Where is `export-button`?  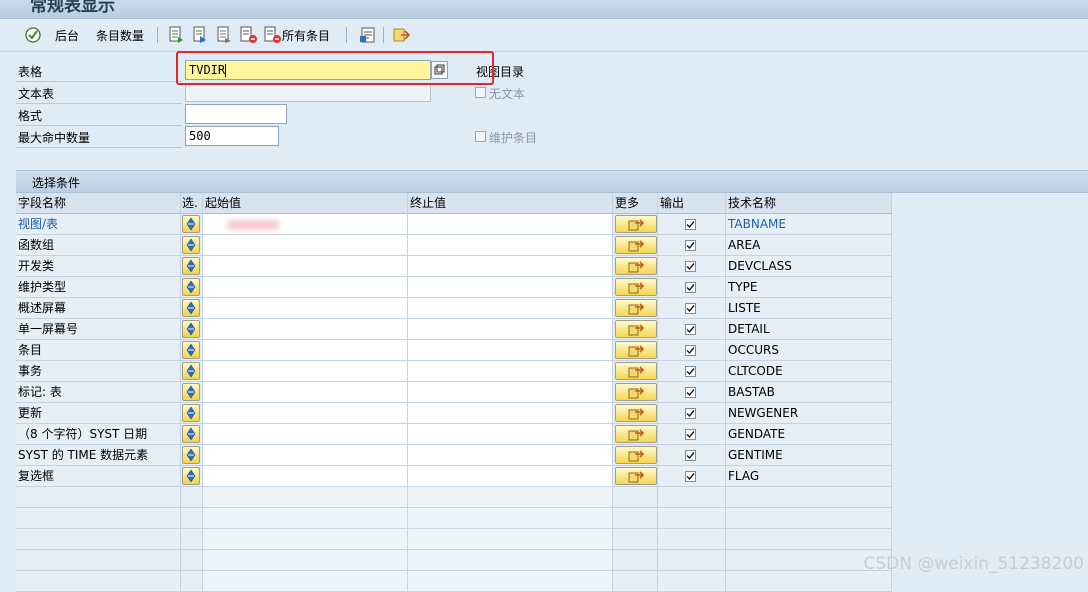
export-button is located at coordinates (402, 35).